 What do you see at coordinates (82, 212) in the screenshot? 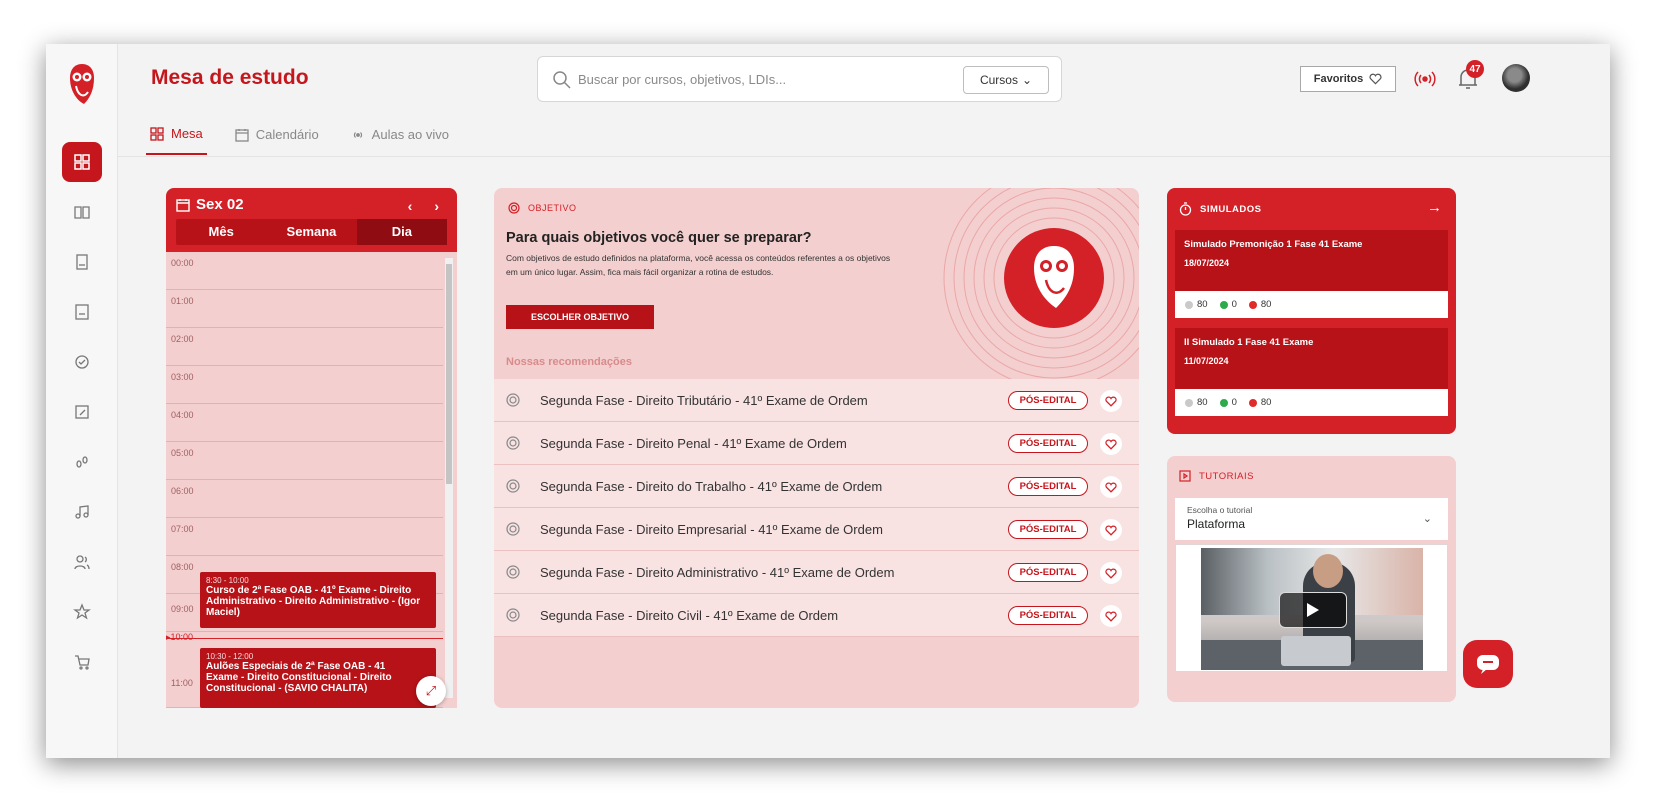
I see `sidebar-item-cursos` at bounding box center [82, 212].